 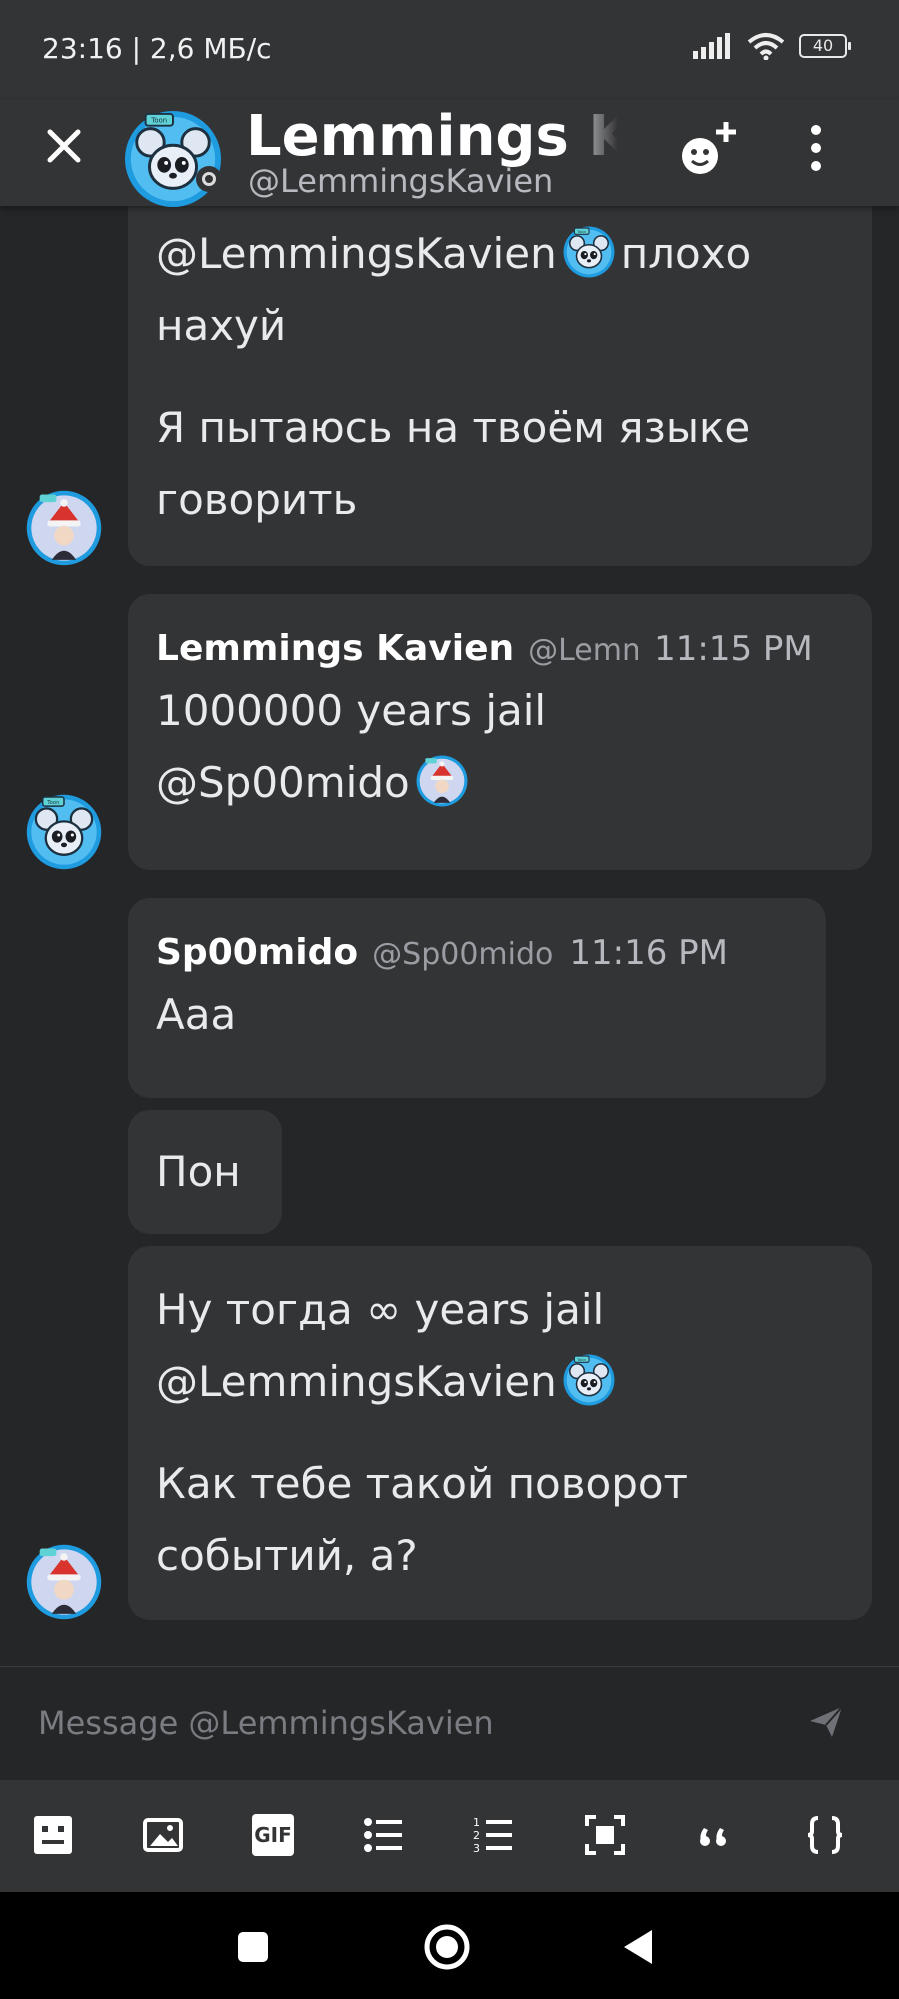 I want to click on message-bubble: Sp00mido @Sp00mido 11:16 PM Aaa, so click(x=477, y=998).